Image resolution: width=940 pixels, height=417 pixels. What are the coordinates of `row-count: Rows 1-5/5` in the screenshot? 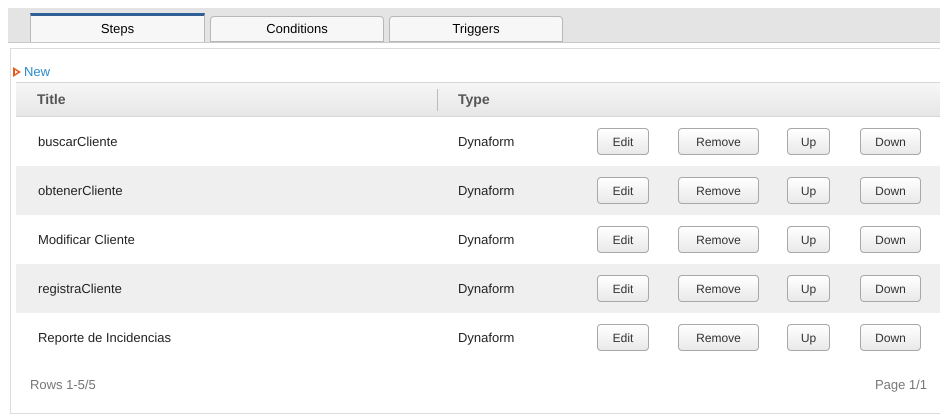 It's located at (63, 385).